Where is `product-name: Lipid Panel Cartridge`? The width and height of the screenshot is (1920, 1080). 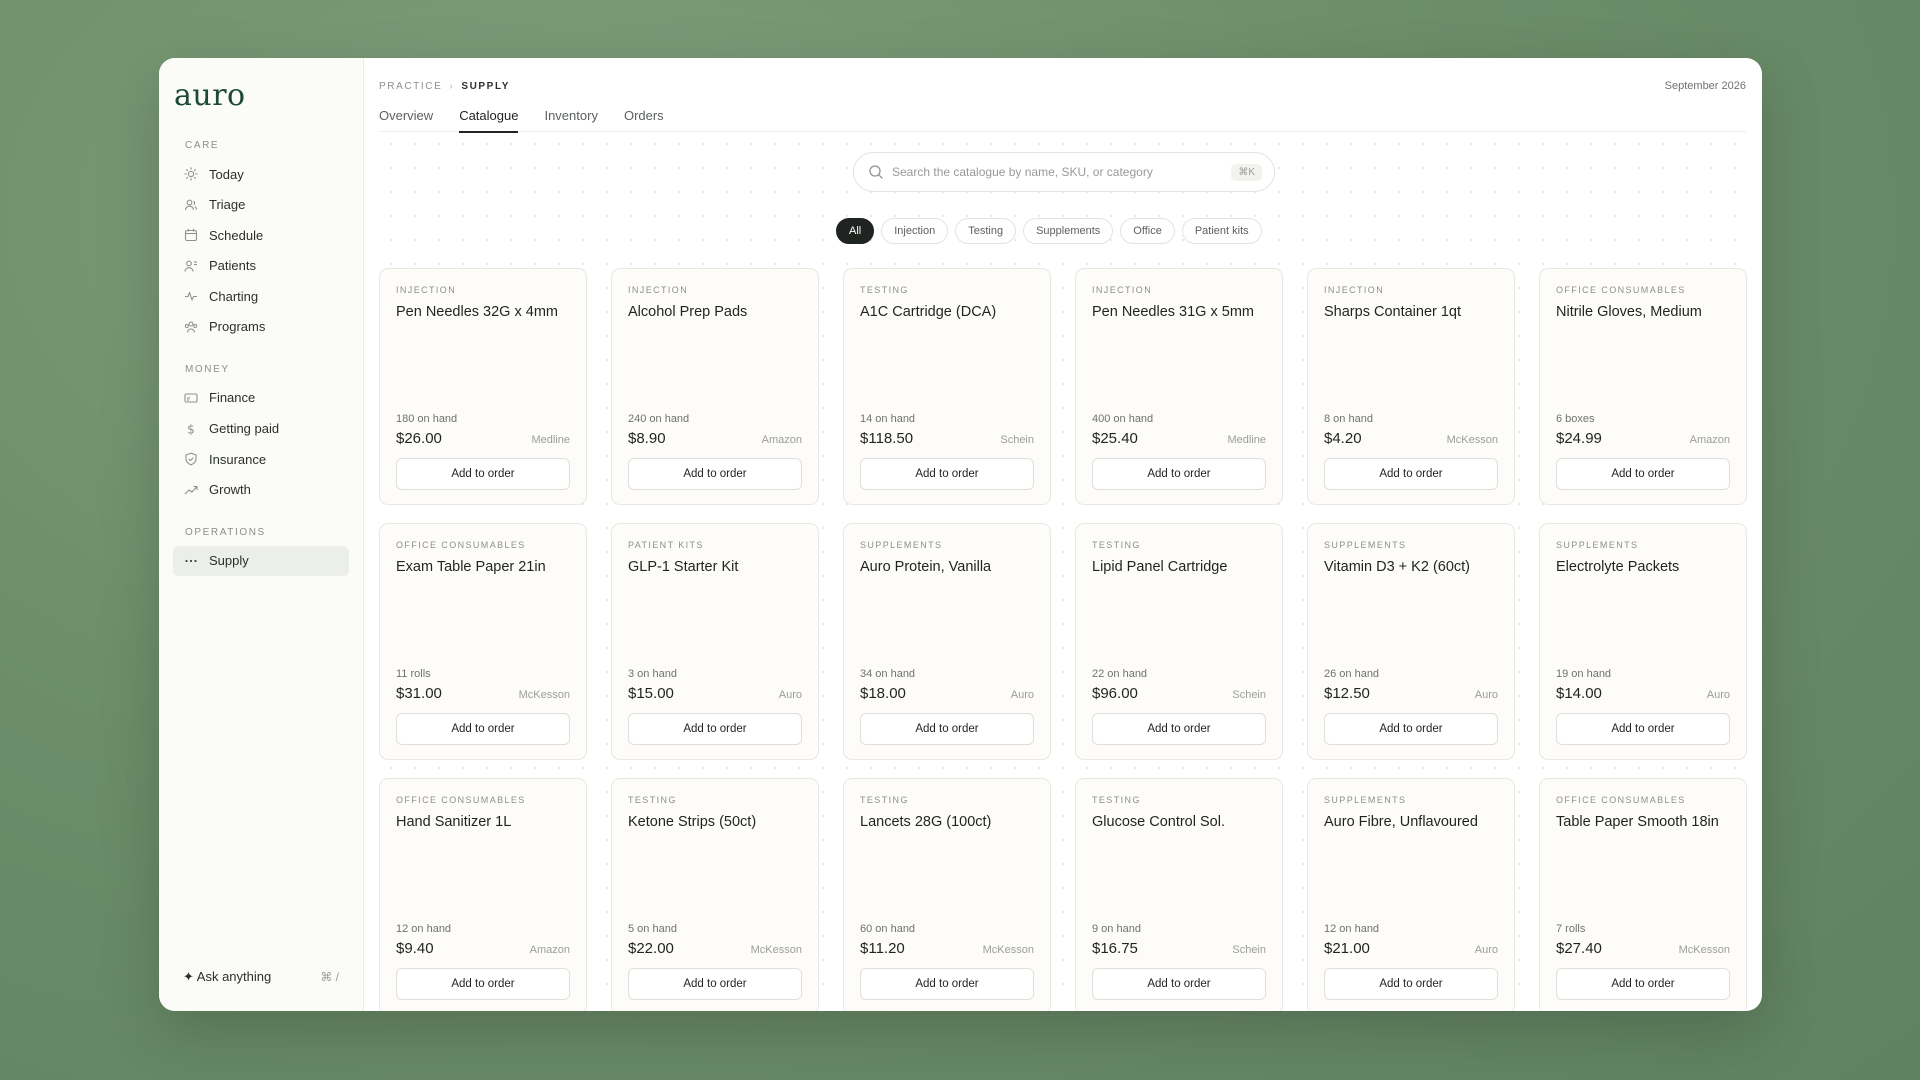 product-name: Lipid Panel Cartridge is located at coordinates (1160, 567).